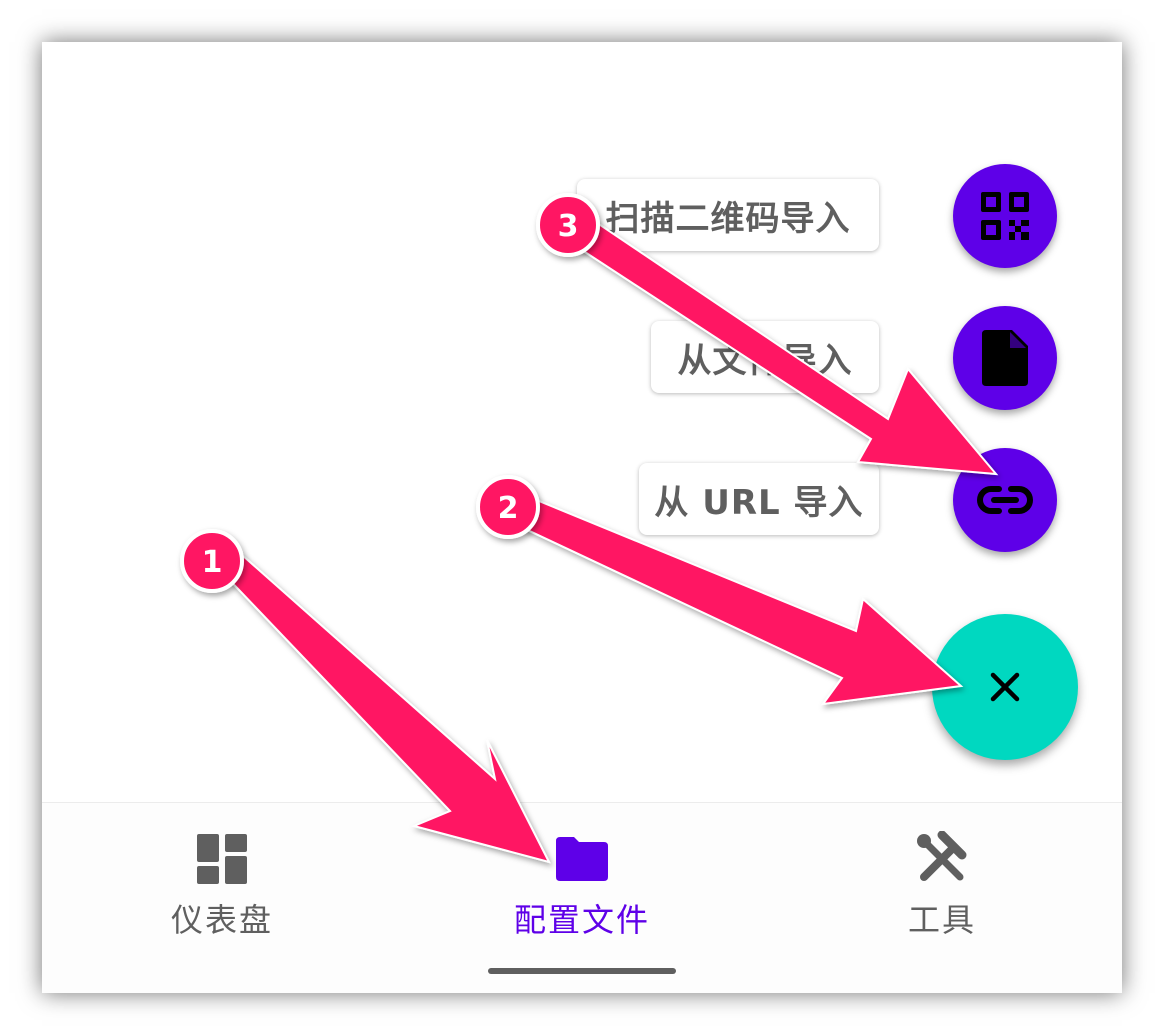  I want to click on import-from-url-label: 从 URL 导入, so click(759, 499).